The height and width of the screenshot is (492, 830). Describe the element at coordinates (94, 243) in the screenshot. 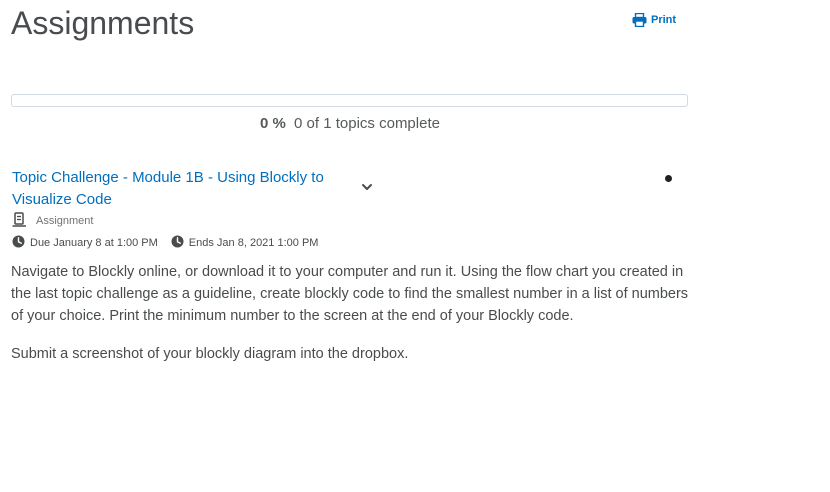

I see `due-date-text: Due January 8 at 1:00 PM` at that location.